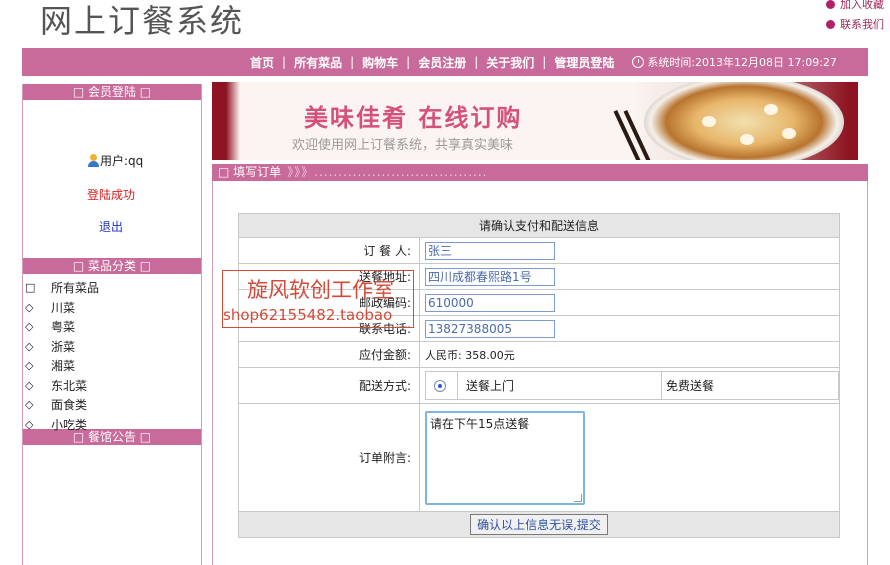  Describe the element at coordinates (75, 288) in the screenshot. I see `category-label: 所有菜品` at that location.